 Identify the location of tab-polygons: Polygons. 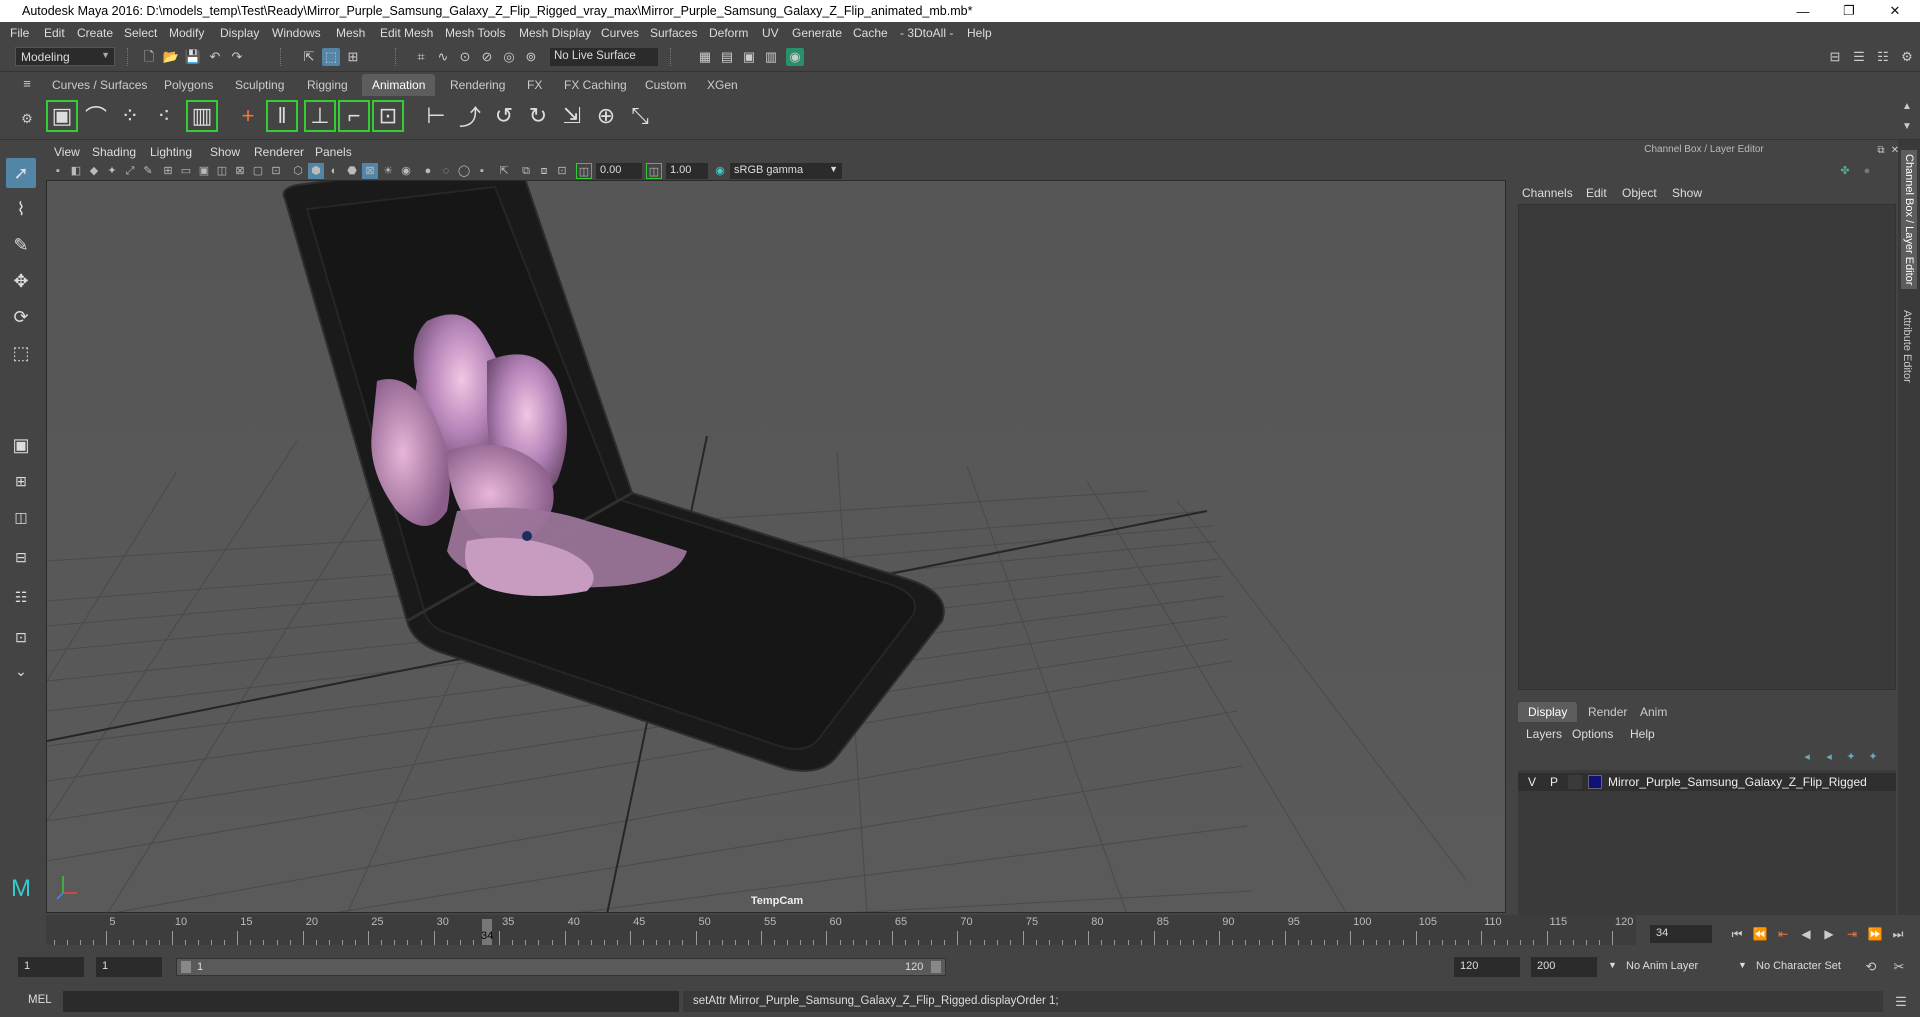
(188, 85).